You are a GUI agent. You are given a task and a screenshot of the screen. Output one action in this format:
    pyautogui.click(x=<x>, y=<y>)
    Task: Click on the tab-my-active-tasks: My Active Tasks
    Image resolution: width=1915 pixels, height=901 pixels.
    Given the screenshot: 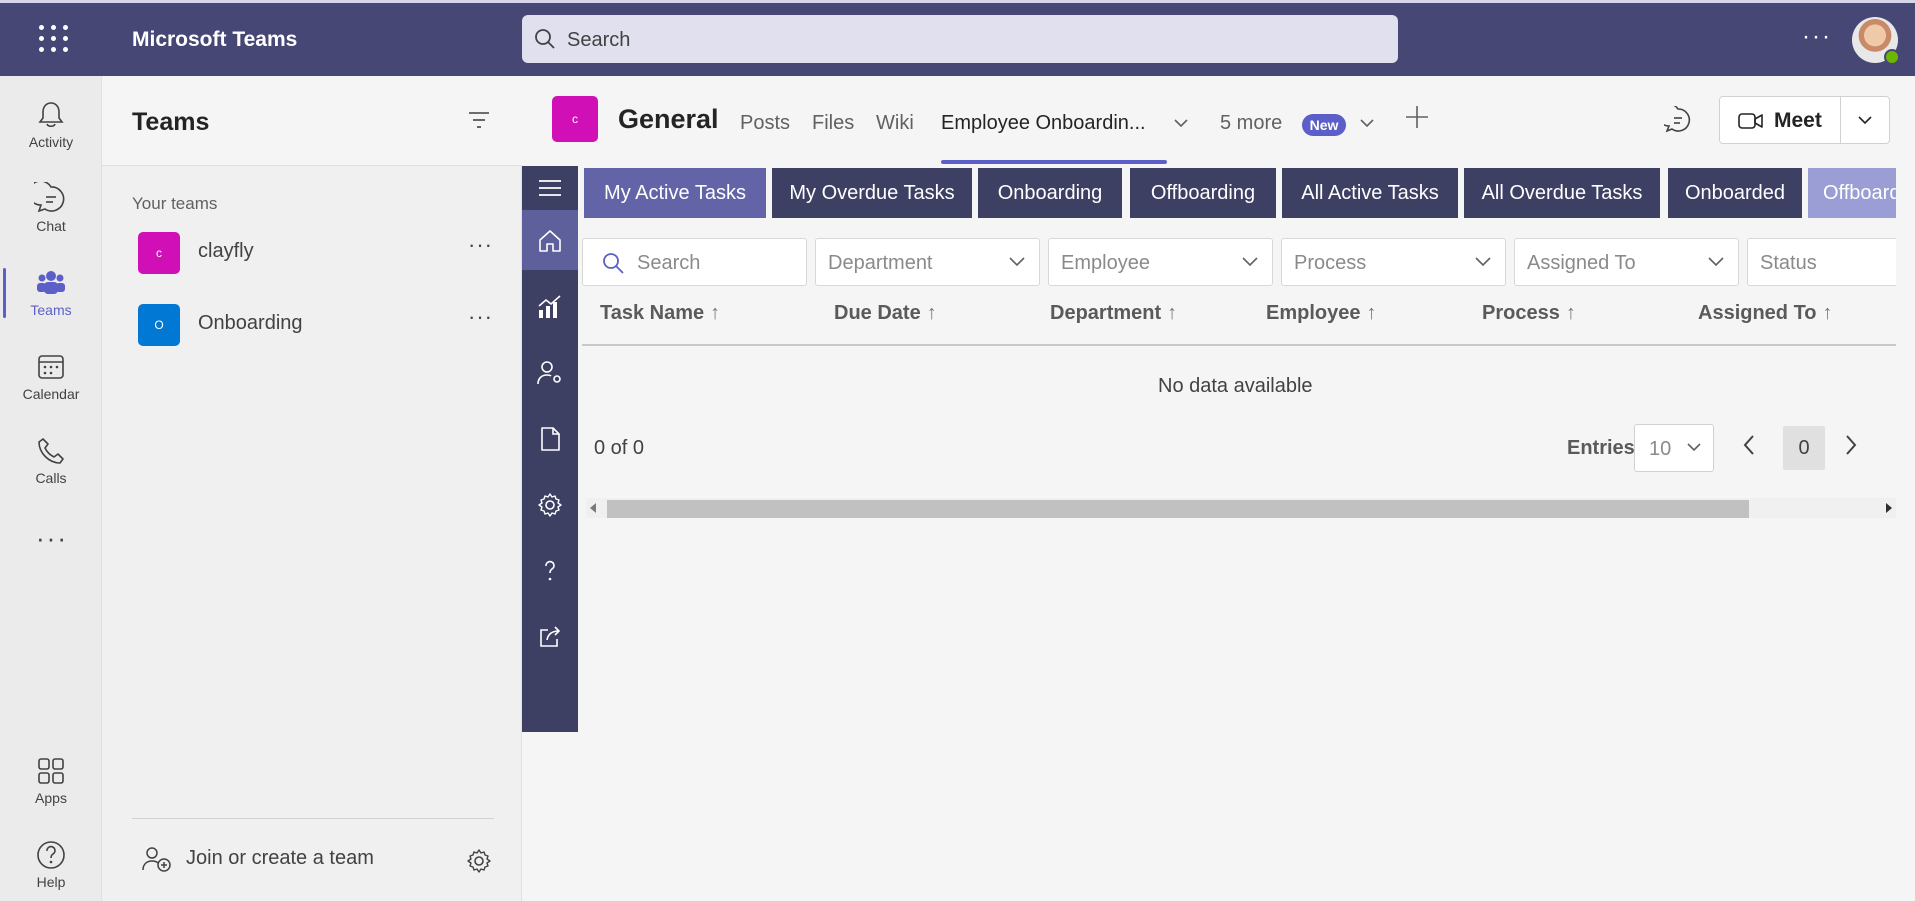 What is the action you would take?
    pyautogui.click(x=675, y=193)
    